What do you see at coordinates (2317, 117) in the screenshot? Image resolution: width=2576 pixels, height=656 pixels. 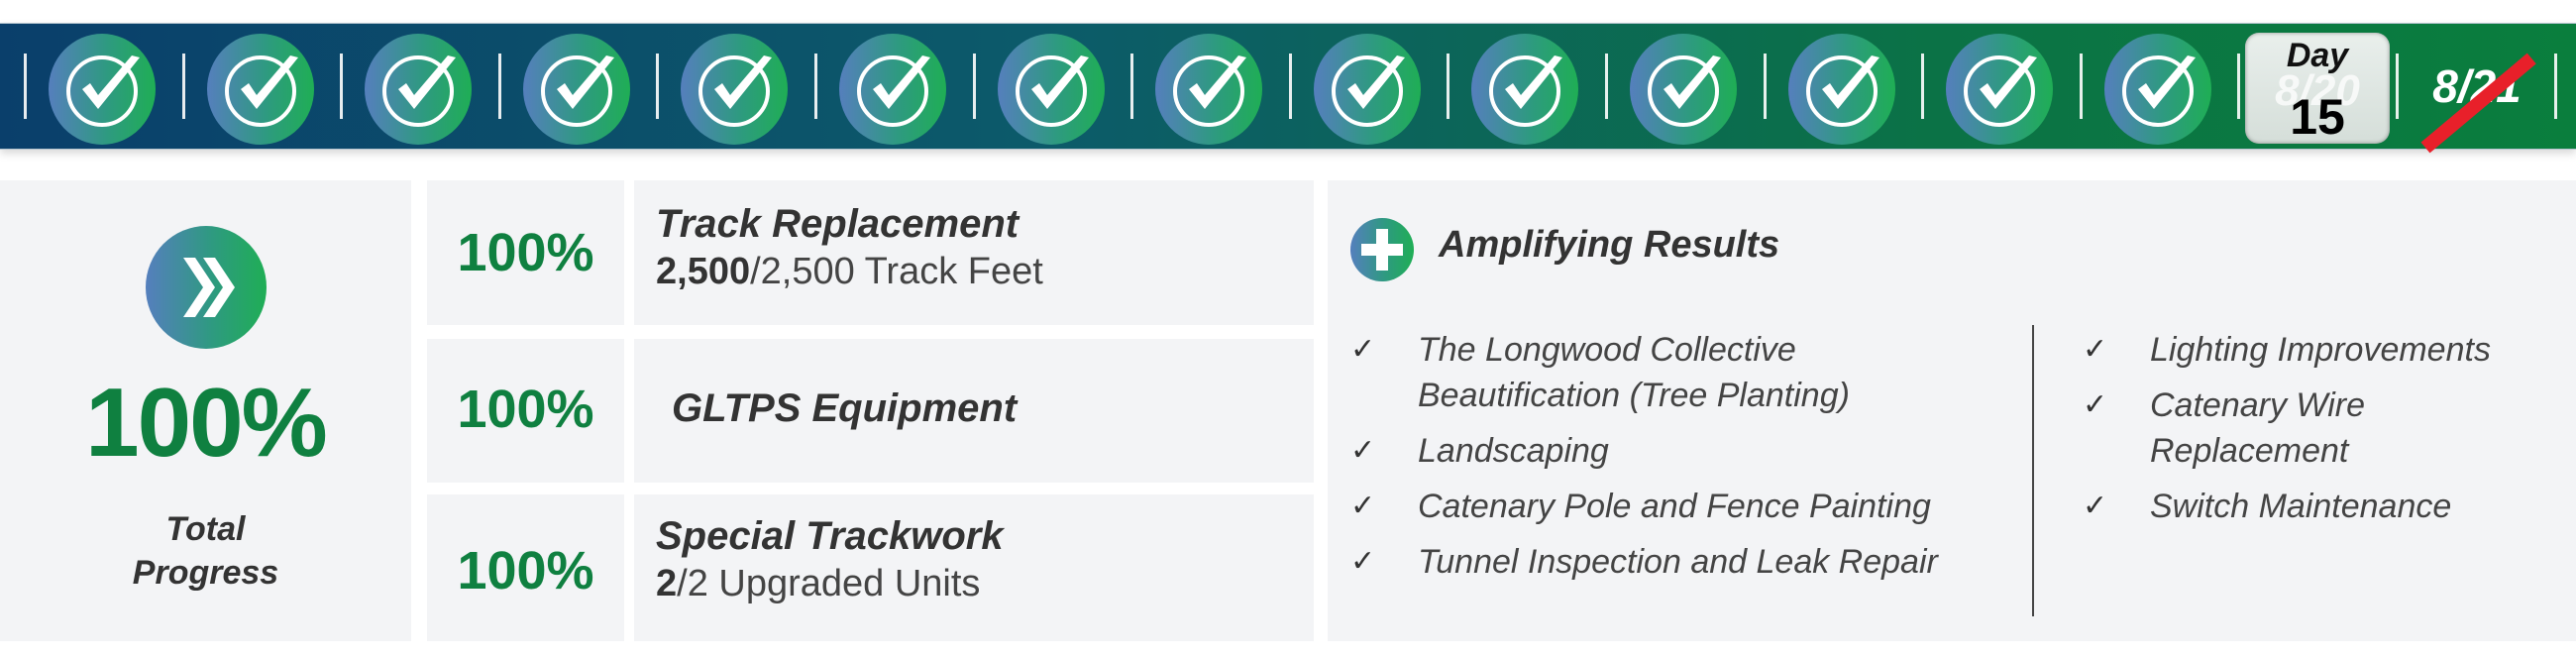 I see `current-day-number: 15` at bounding box center [2317, 117].